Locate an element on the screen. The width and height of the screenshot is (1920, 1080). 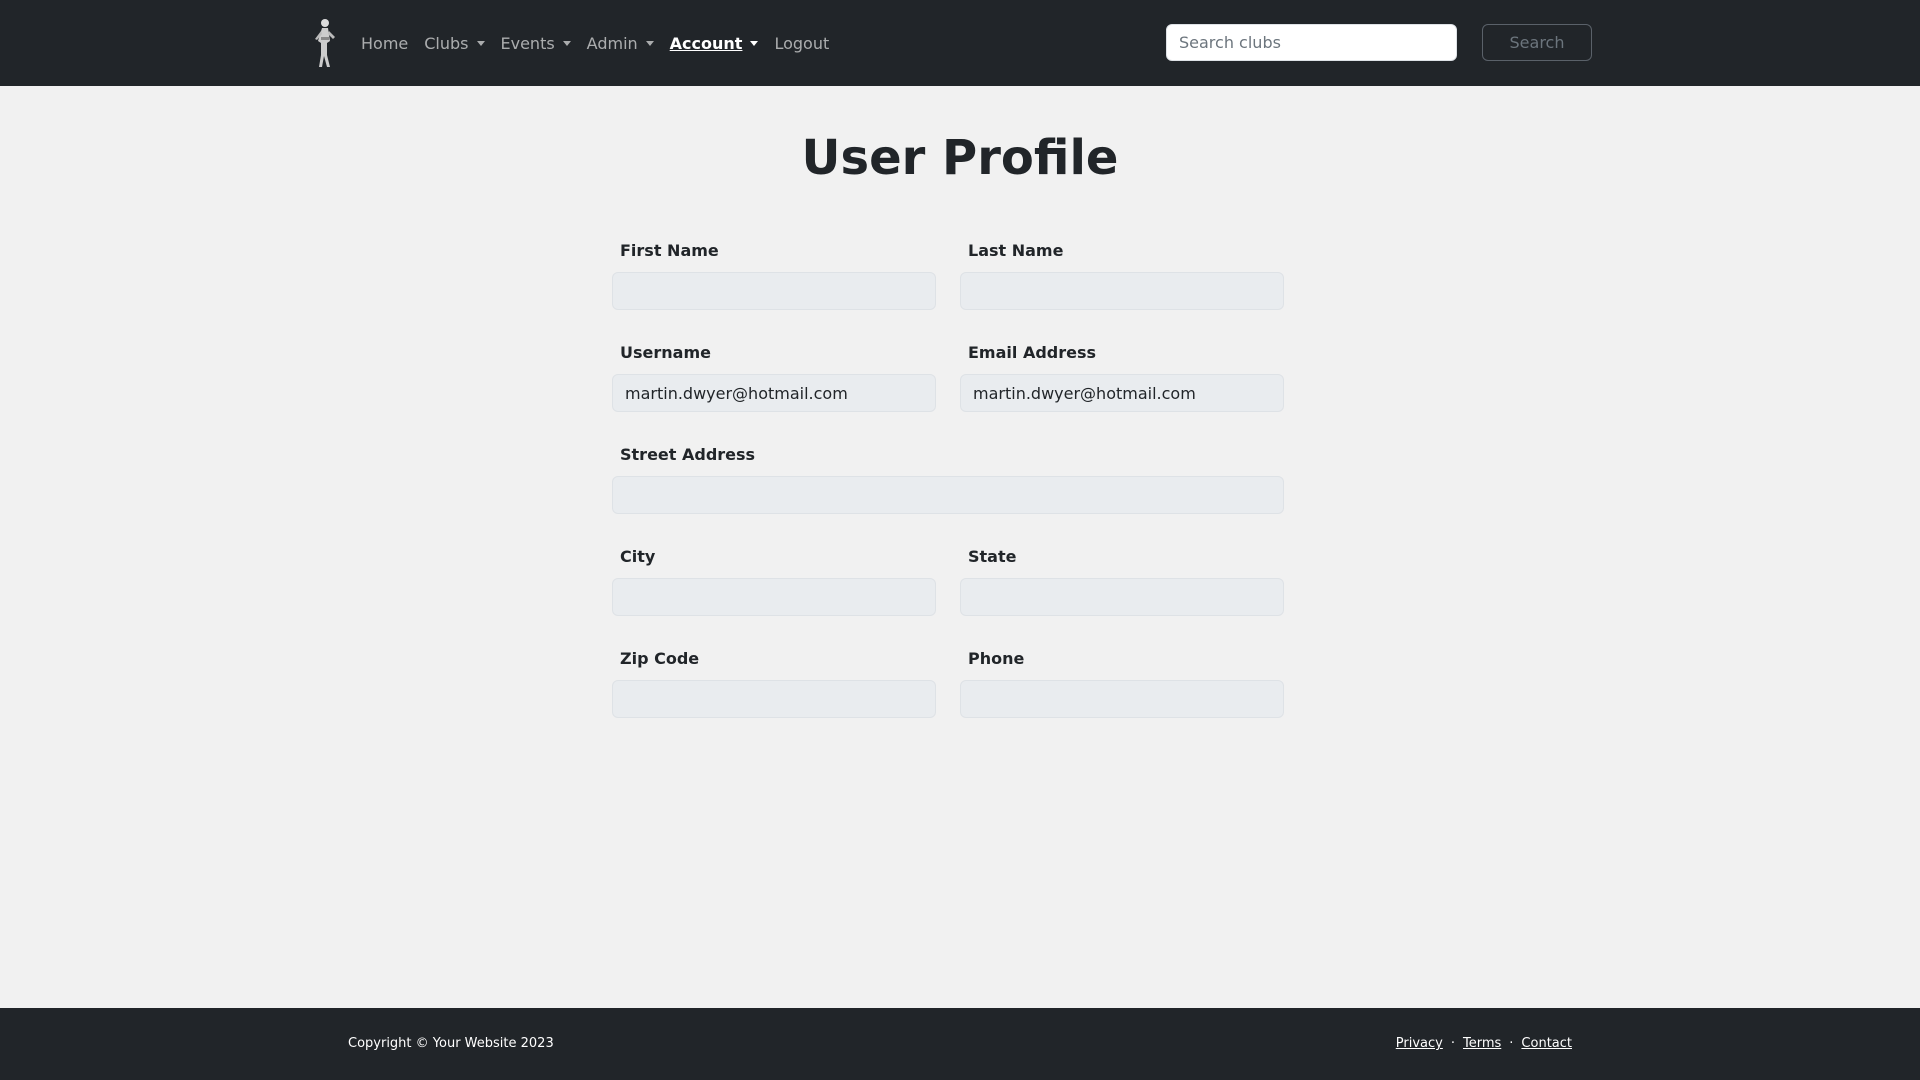
search-clubs-input is located at coordinates (1311, 42).